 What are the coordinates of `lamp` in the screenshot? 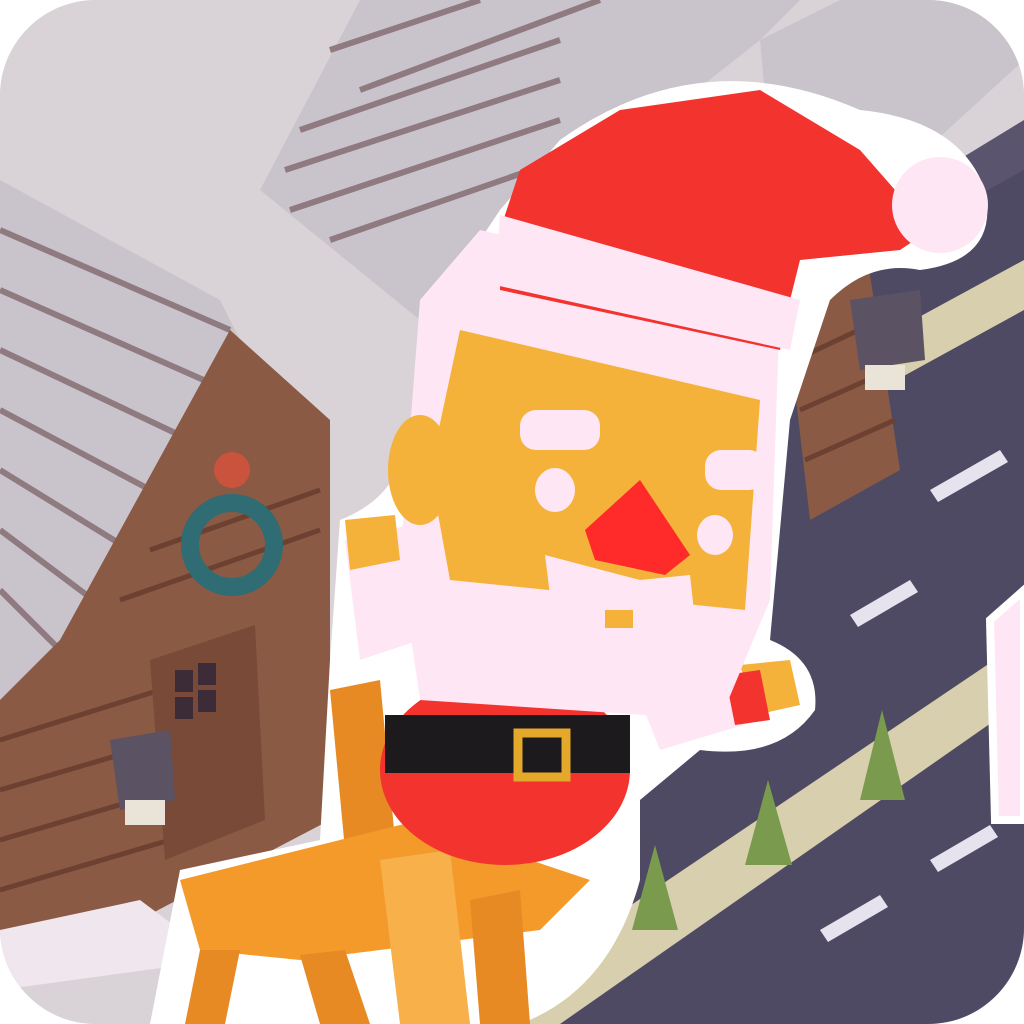 It's located at (142, 770).